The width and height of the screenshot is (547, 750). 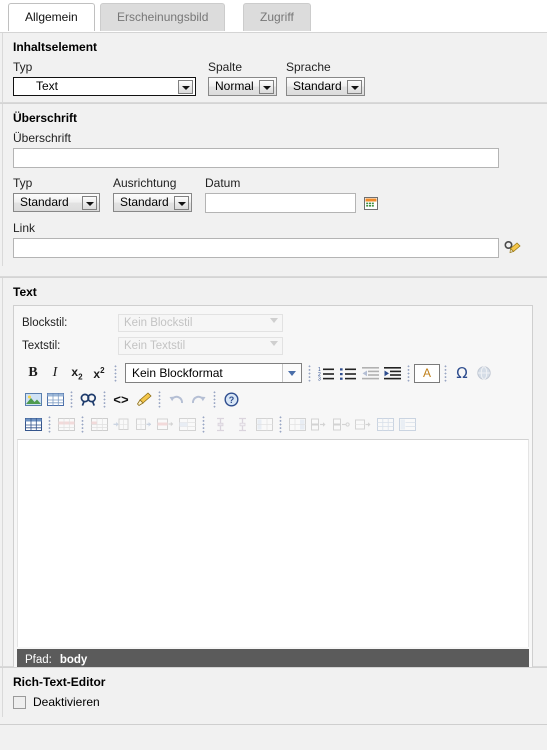 What do you see at coordinates (24, 228) in the screenshot?
I see `label-link: Link` at bounding box center [24, 228].